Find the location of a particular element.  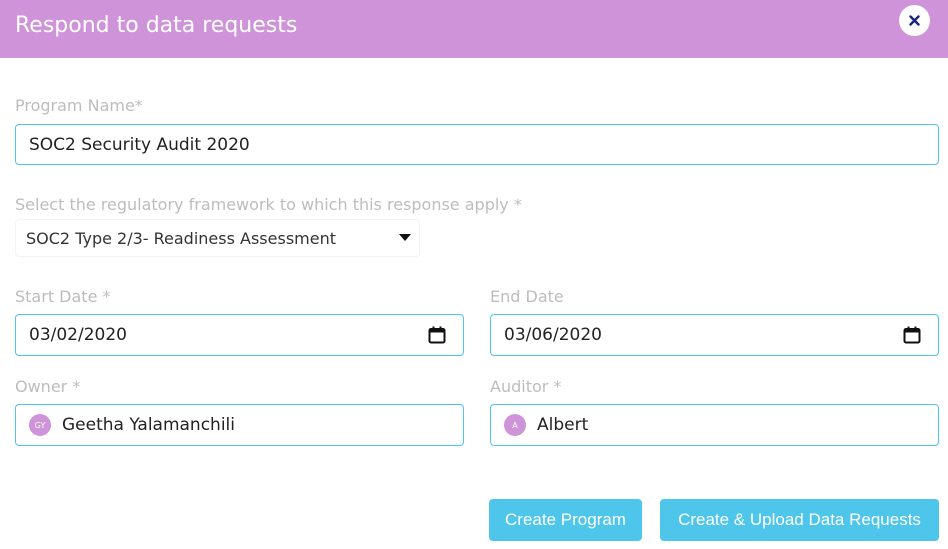

dialog-title: Respond to data requests is located at coordinates (156, 25).